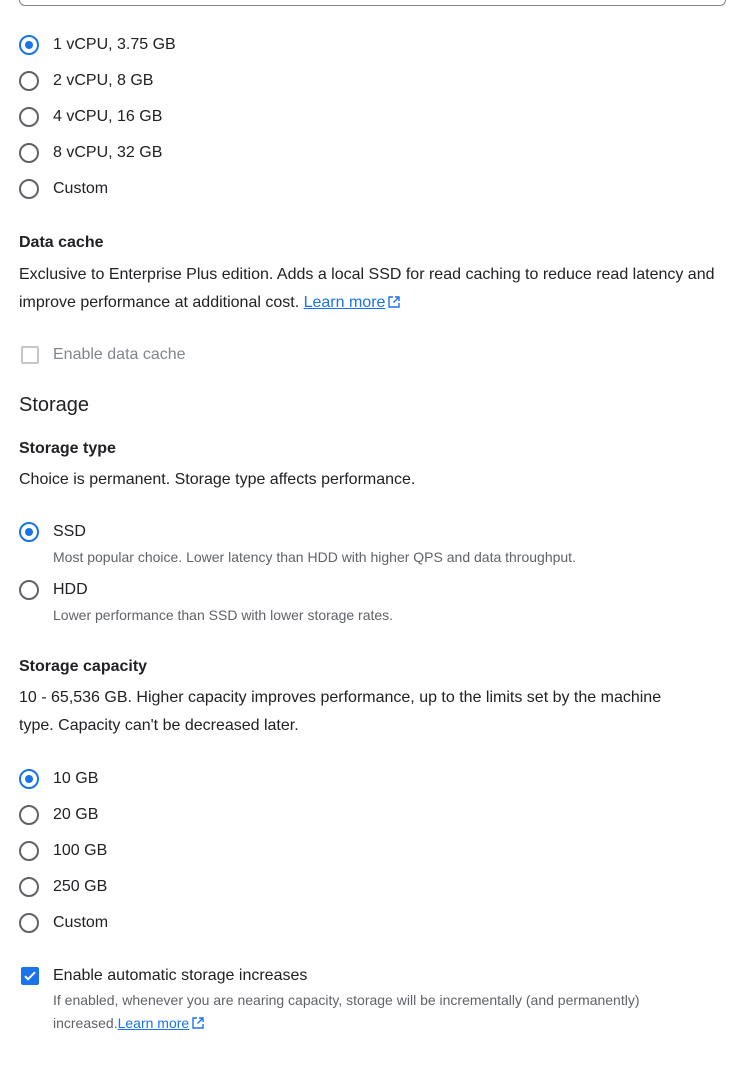 The image size is (743, 1072). Describe the element at coordinates (80, 850) in the screenshot. I see `radio-label: 100 GB` at that location.